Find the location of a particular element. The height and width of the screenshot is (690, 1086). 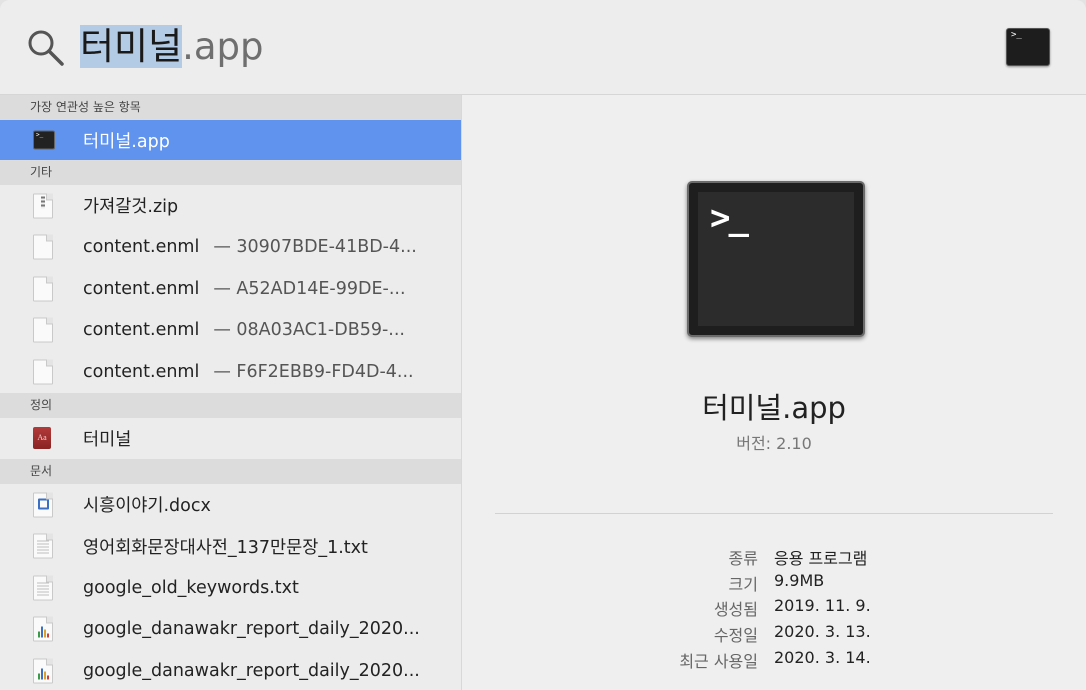

dictionary-icon: Aa is located at coordinates (42, 438).